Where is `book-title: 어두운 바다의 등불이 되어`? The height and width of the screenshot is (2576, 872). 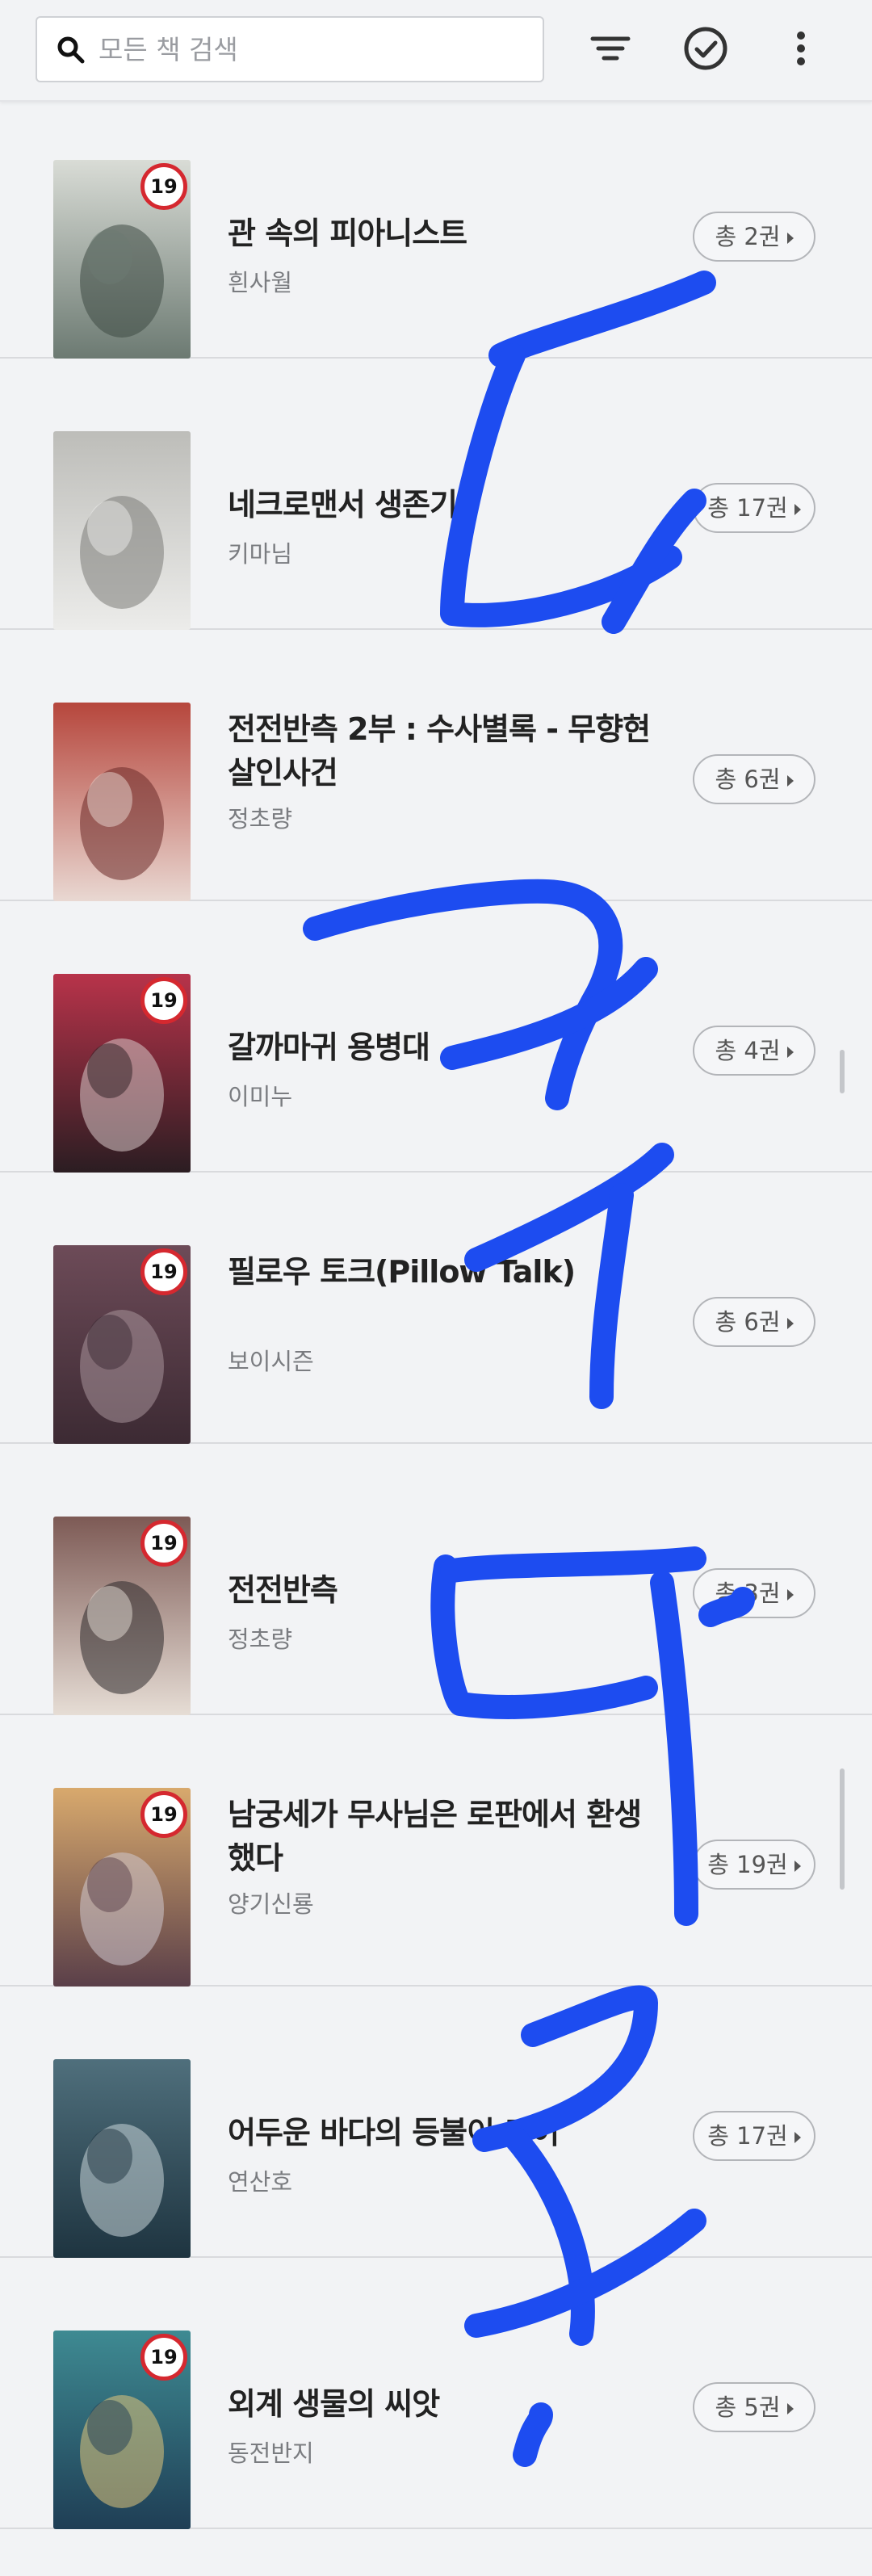
book-title: 어두운 바다의 등불이 되어 is located at coordinates (394, 2132).